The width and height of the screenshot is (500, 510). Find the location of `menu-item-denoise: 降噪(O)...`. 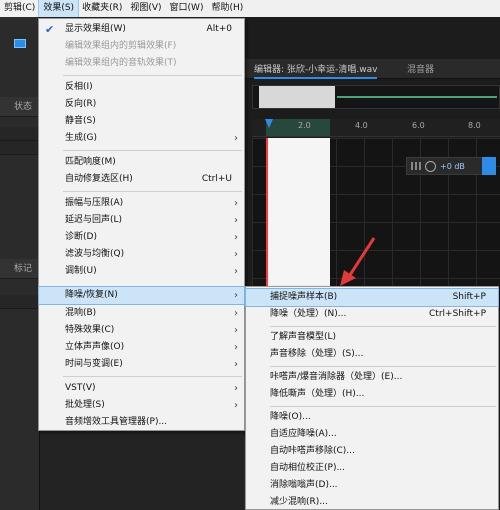

menu-item-denoise: 降噪(O)... is located at coordinates (372, 417).